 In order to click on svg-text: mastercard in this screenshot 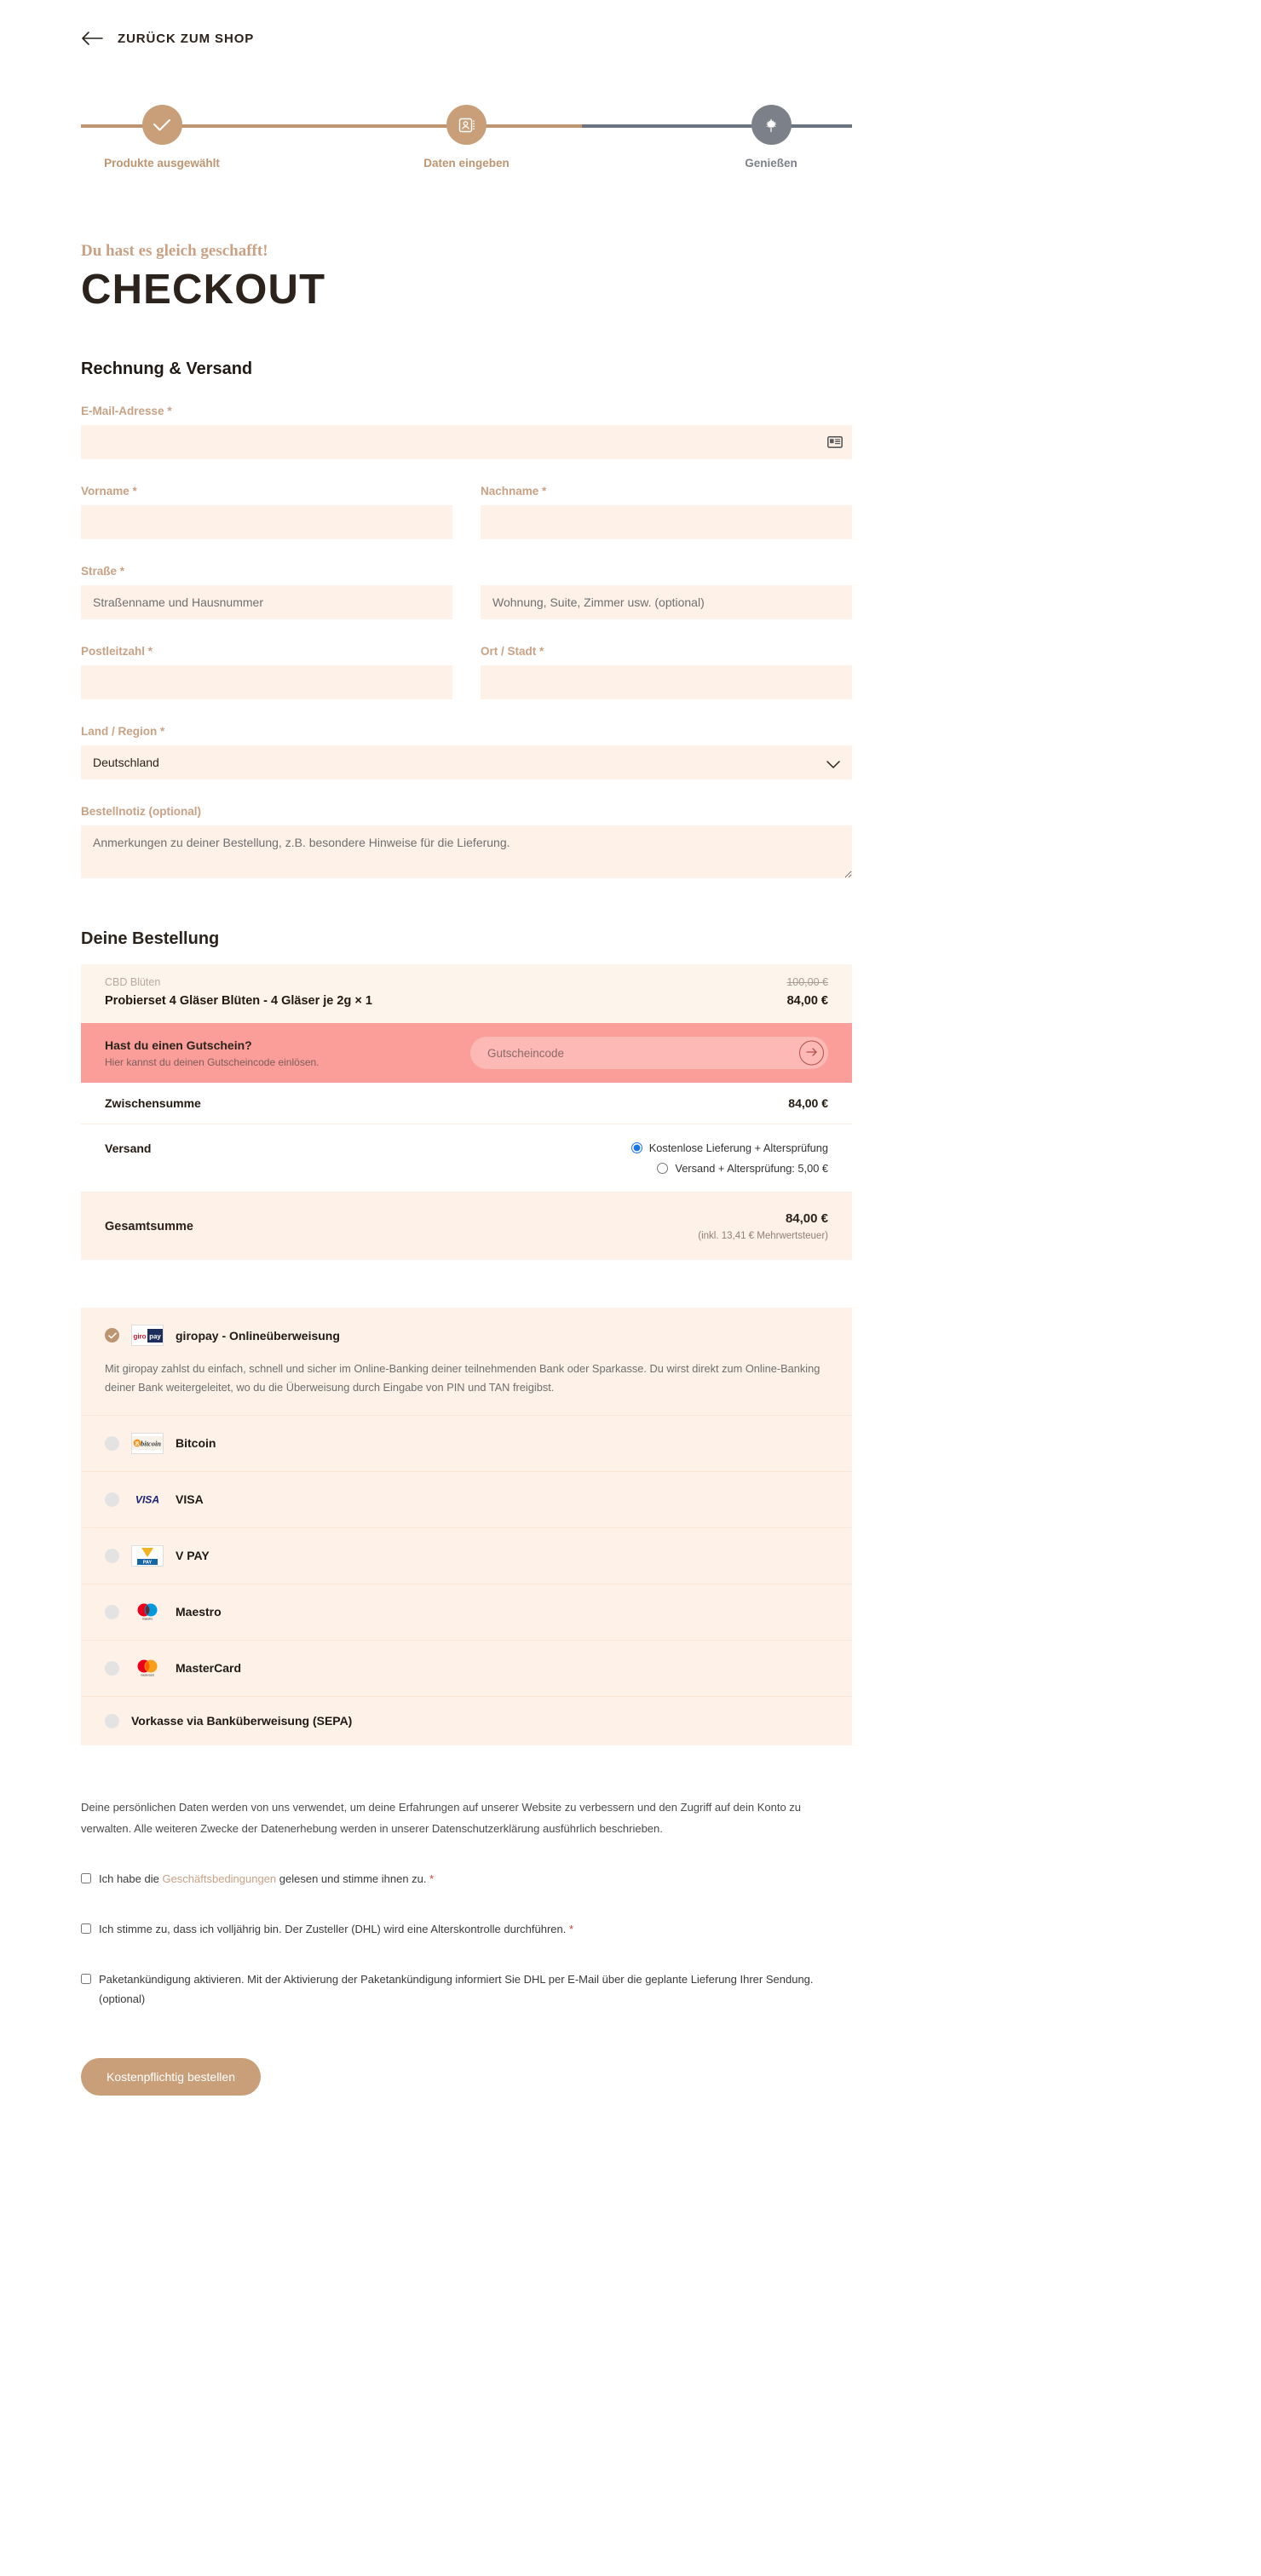, I will do `click(147, 1676)`.